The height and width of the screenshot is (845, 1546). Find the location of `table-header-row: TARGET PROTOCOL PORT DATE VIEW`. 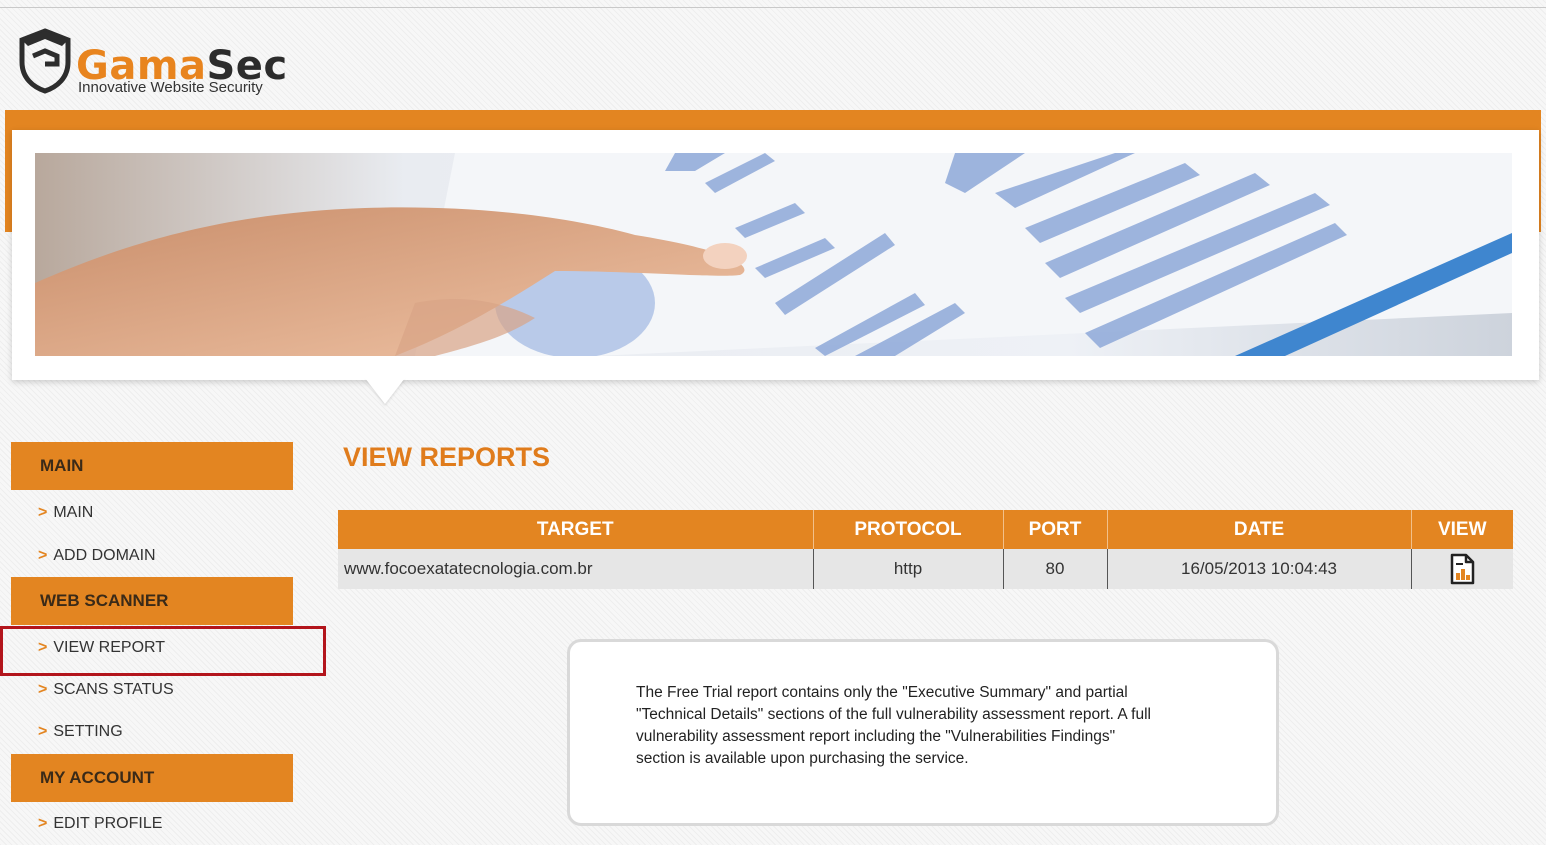

table-header-row: TARGET PROTOCOL PORT DATE VIEW is located at coordinates (925, 529).